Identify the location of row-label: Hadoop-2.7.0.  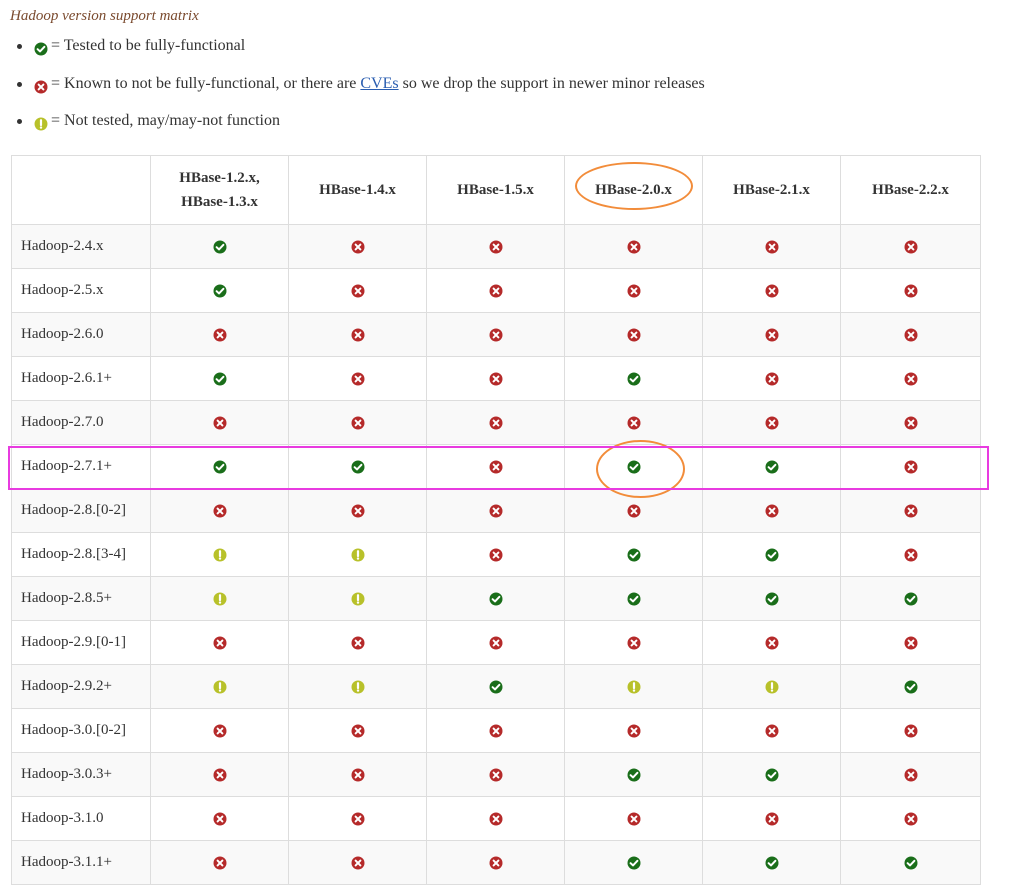
(81, 422).